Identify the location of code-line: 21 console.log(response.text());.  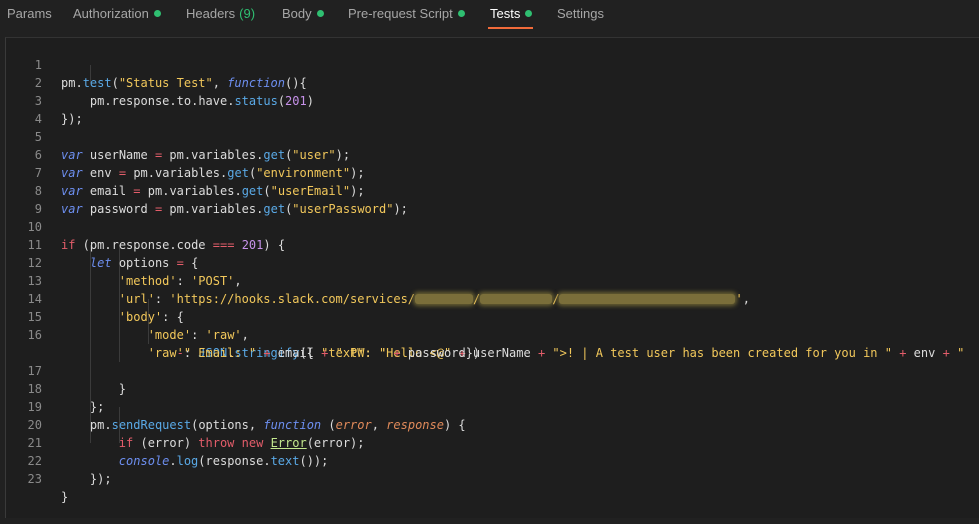
(492, 442).